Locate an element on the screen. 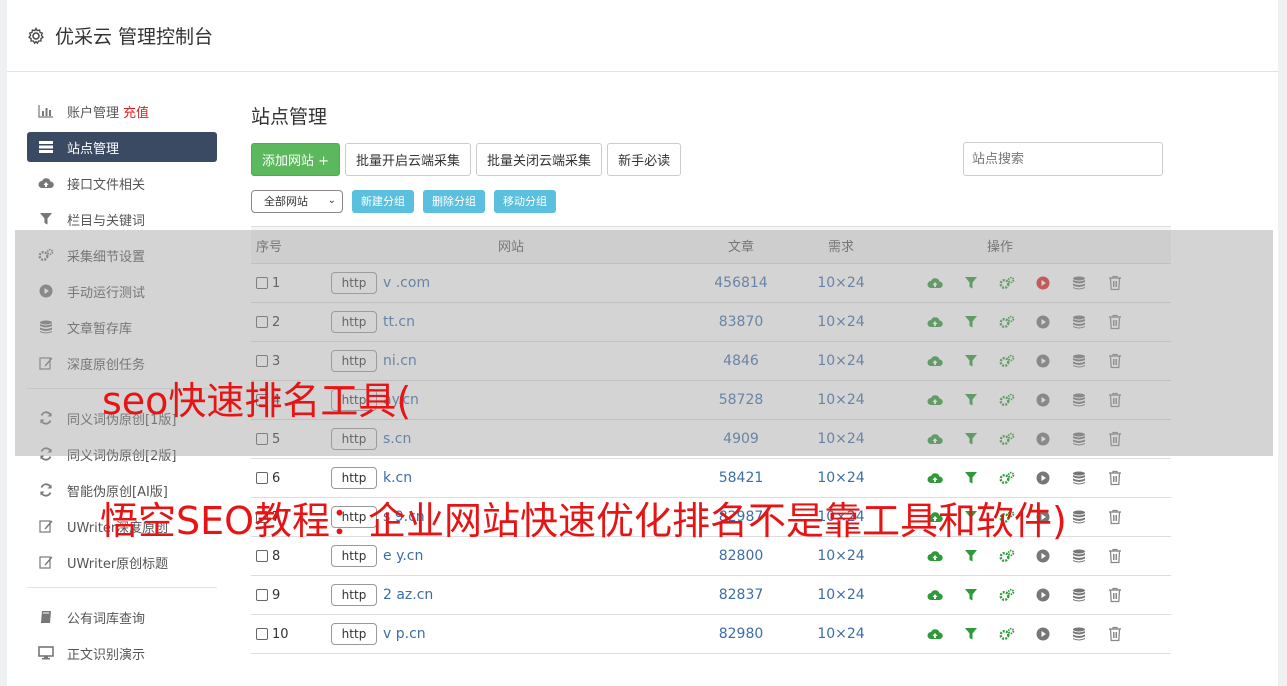 The height and width of the screenshot is (686, 1287). batch-close-button: 批量关闭云端采集 is located at coordinates (539, 159).